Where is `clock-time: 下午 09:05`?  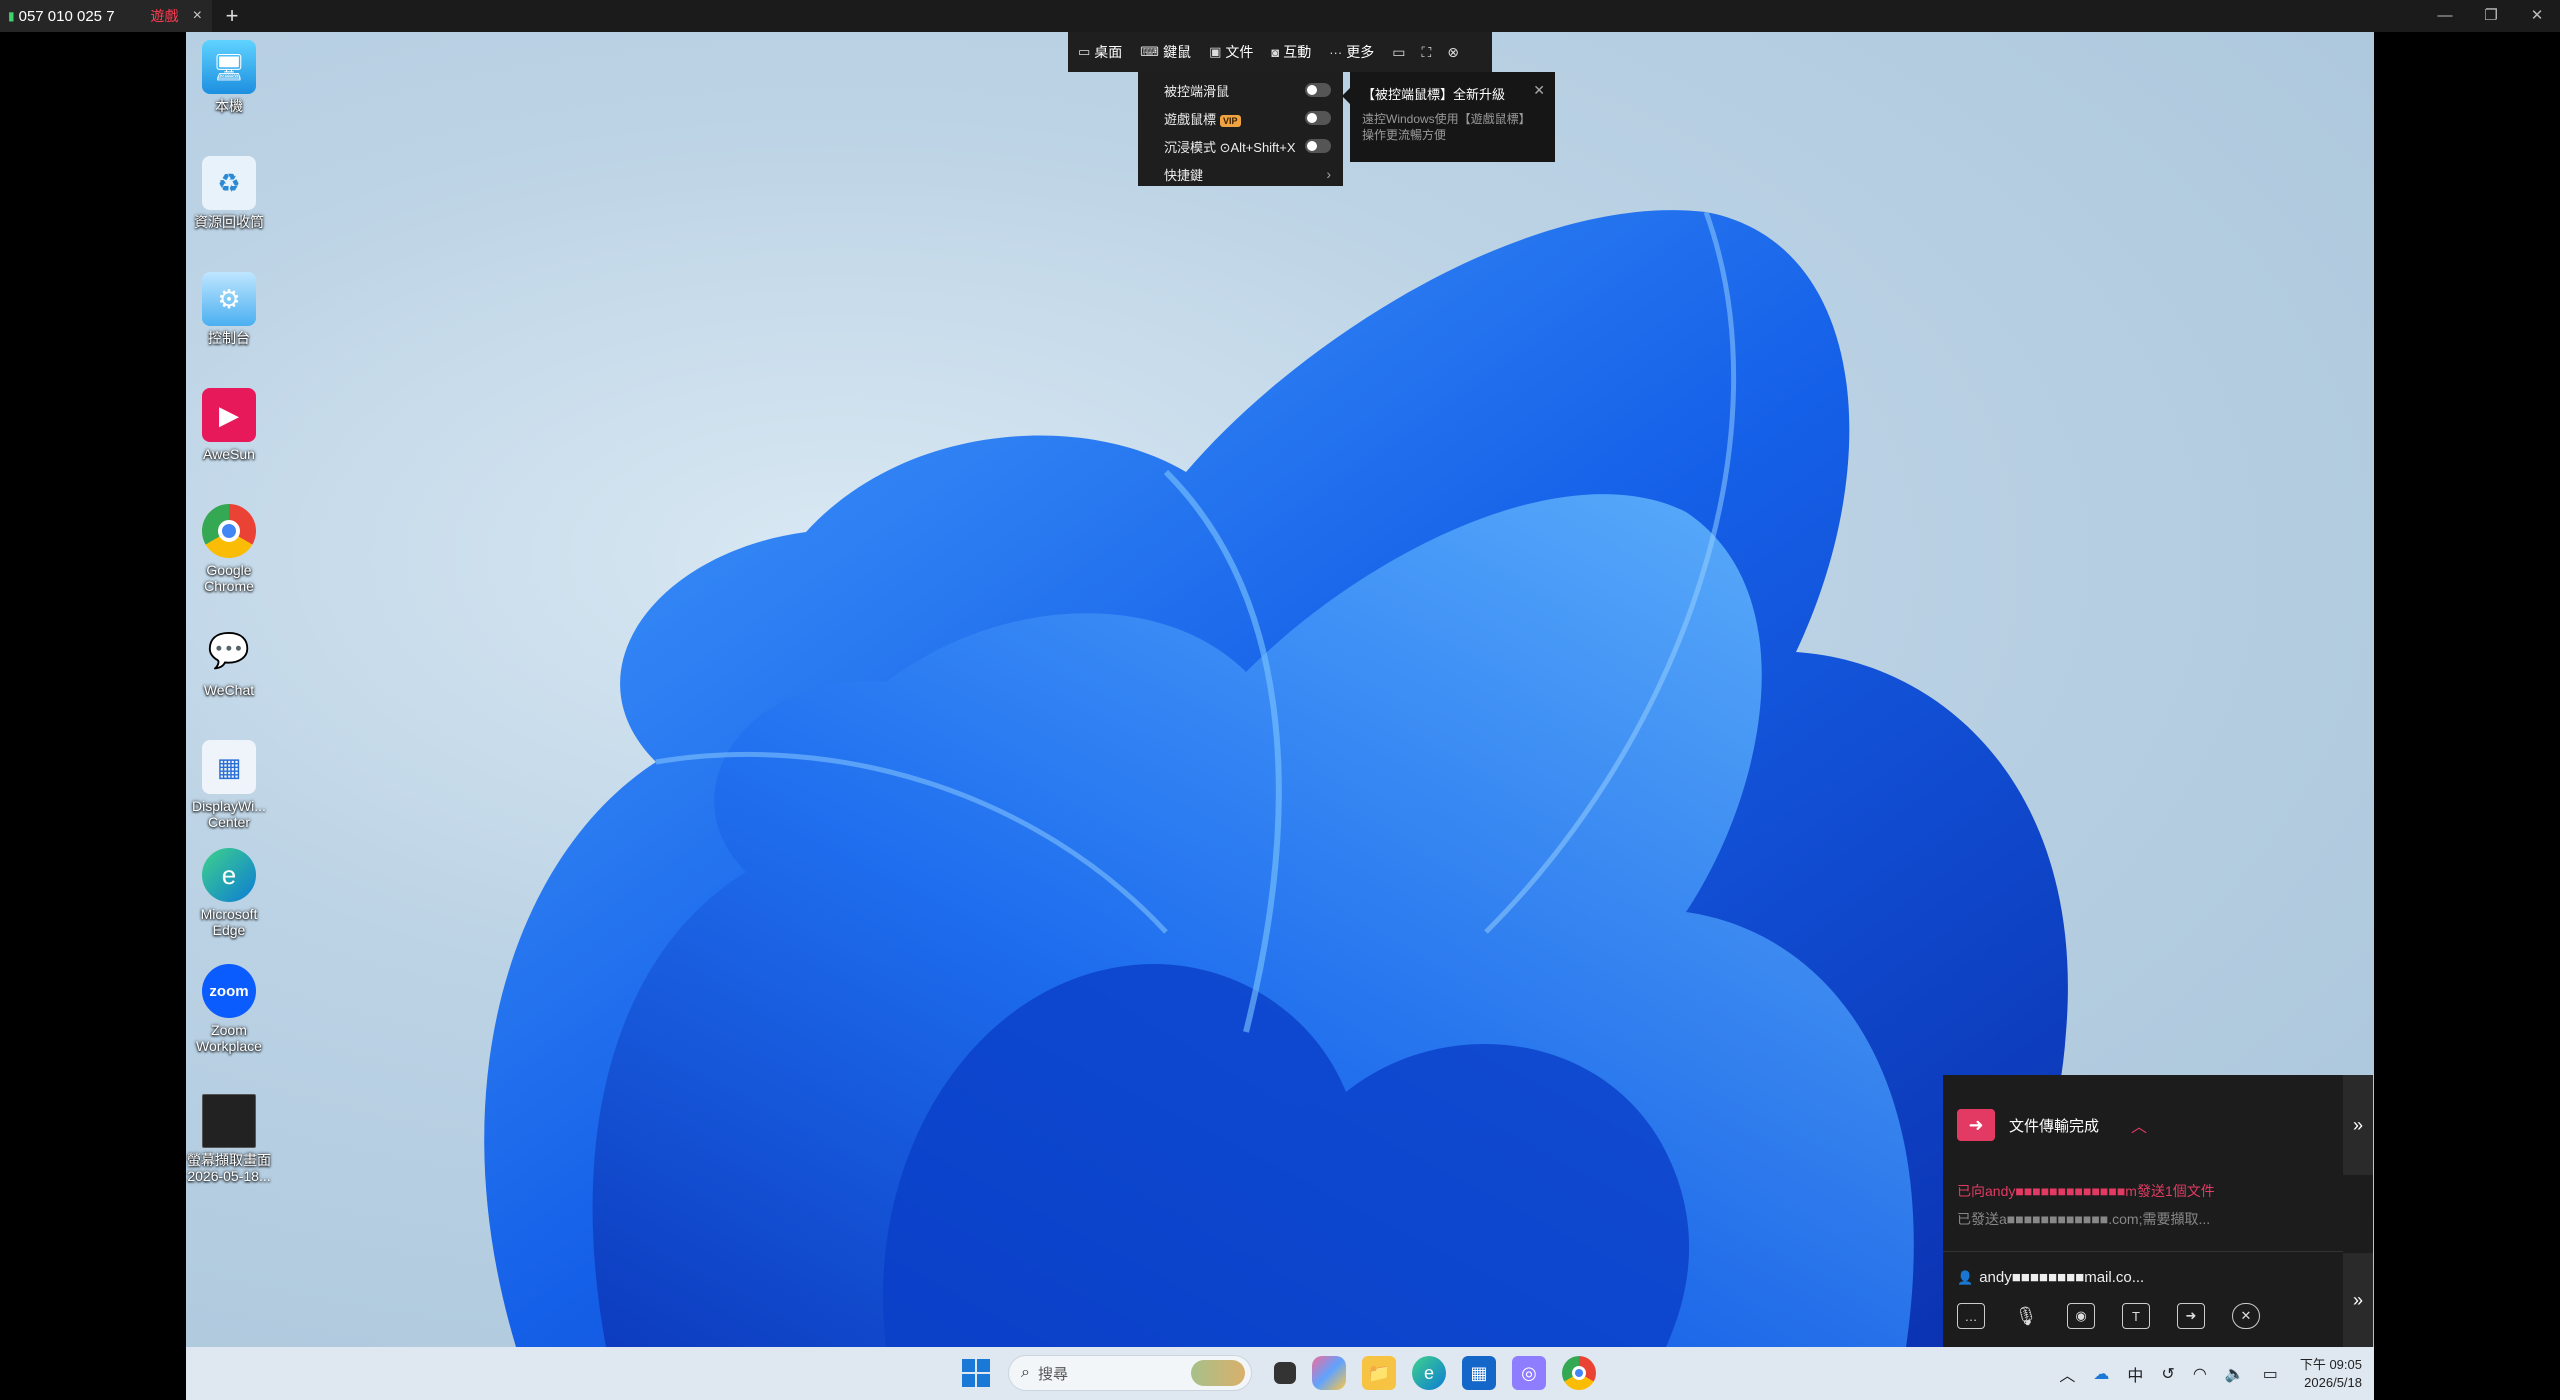
clock-time: 下午 09:05 is located at coordinates (2330, 1364).